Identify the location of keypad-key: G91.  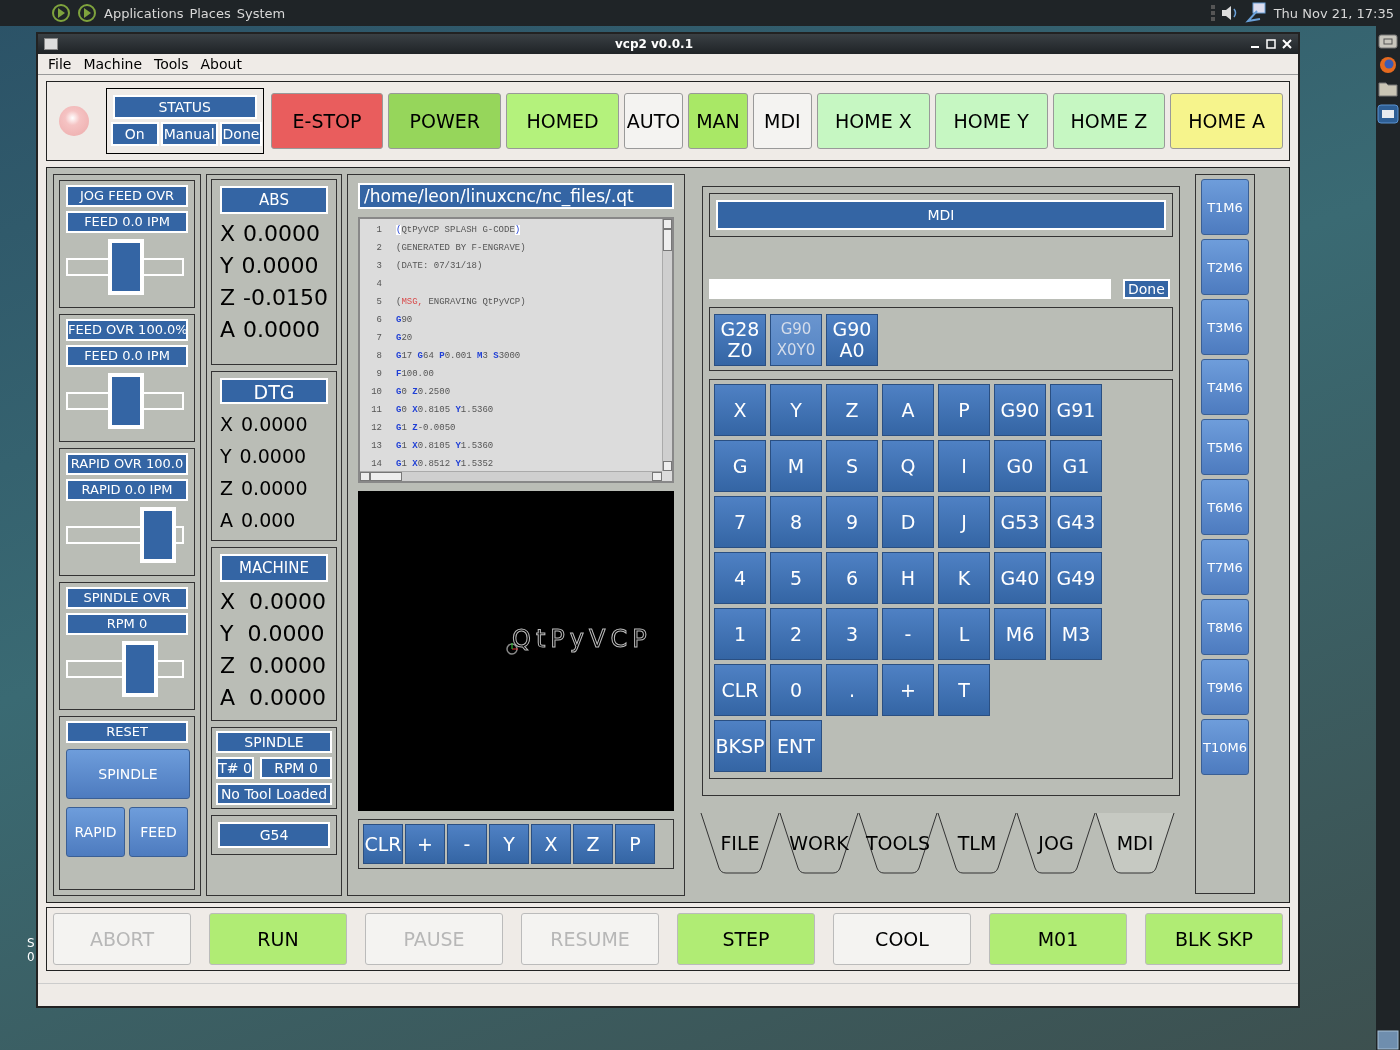
(1076, 410).